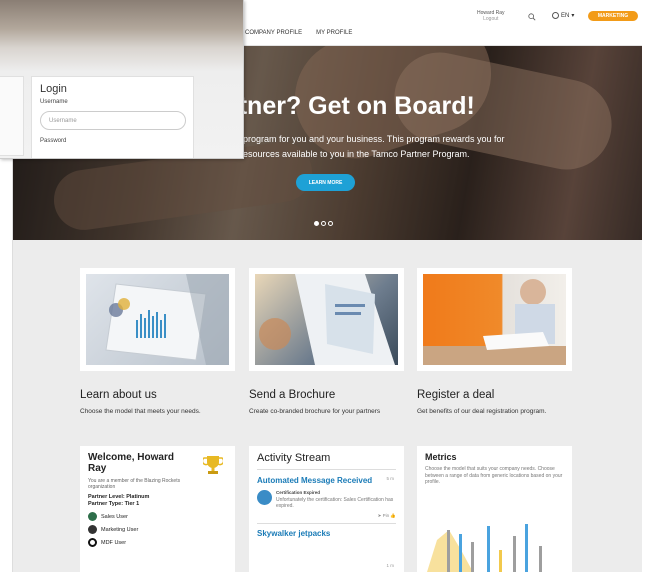 The height and width of the screenshot is (572, 646). I want to click on partner-level-text: Partner Level: Platinum, so click(119, 497).